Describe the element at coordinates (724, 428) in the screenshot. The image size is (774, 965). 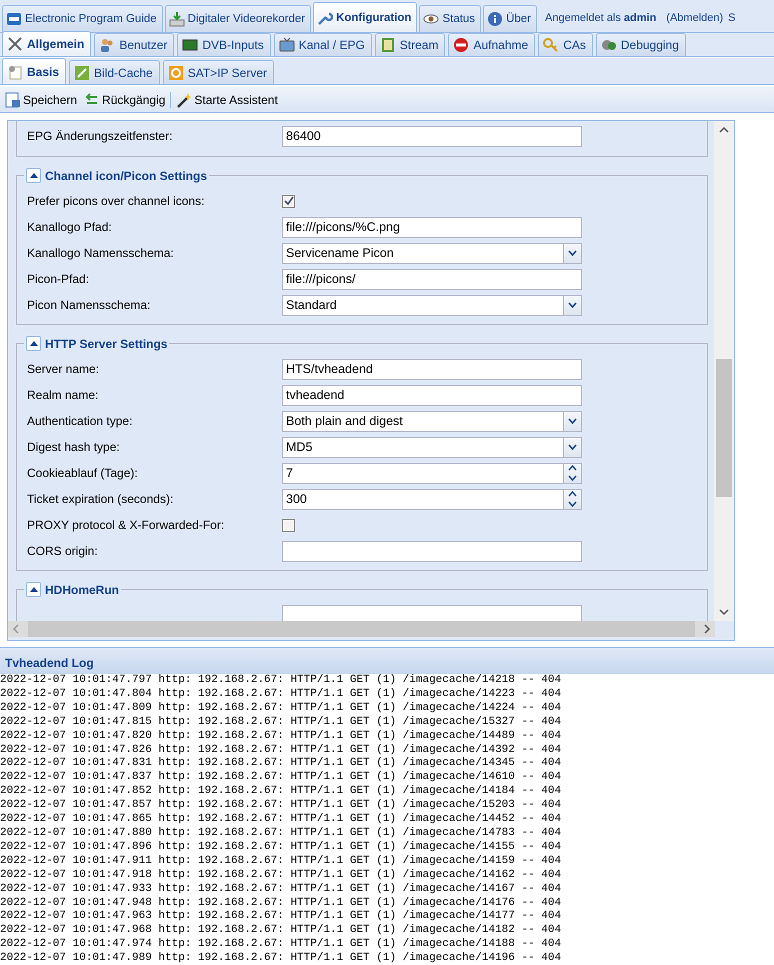
I see `scrollbar-thumb` at that location.